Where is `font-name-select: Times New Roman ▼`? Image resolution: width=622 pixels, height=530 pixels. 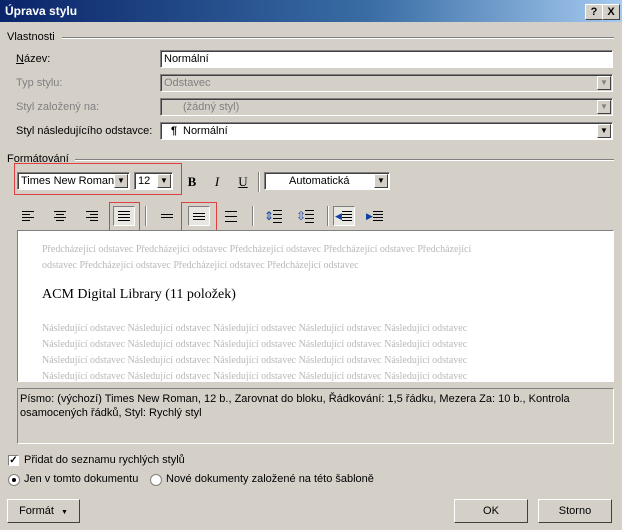
font-name-select: Times New Roman ▼ is located at coordinates (73, 181).